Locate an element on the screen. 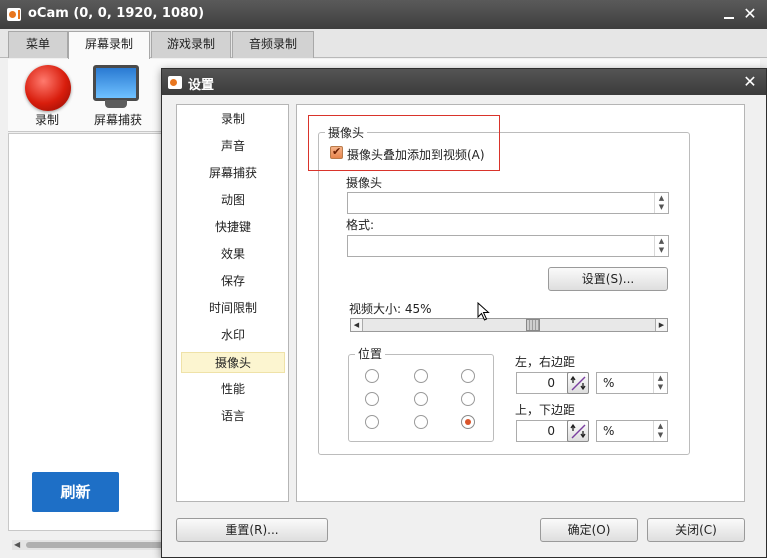 This screenshot has height=558, width=767. nav-item-webcam: 摄像头 is located at coordinates (233, 362).